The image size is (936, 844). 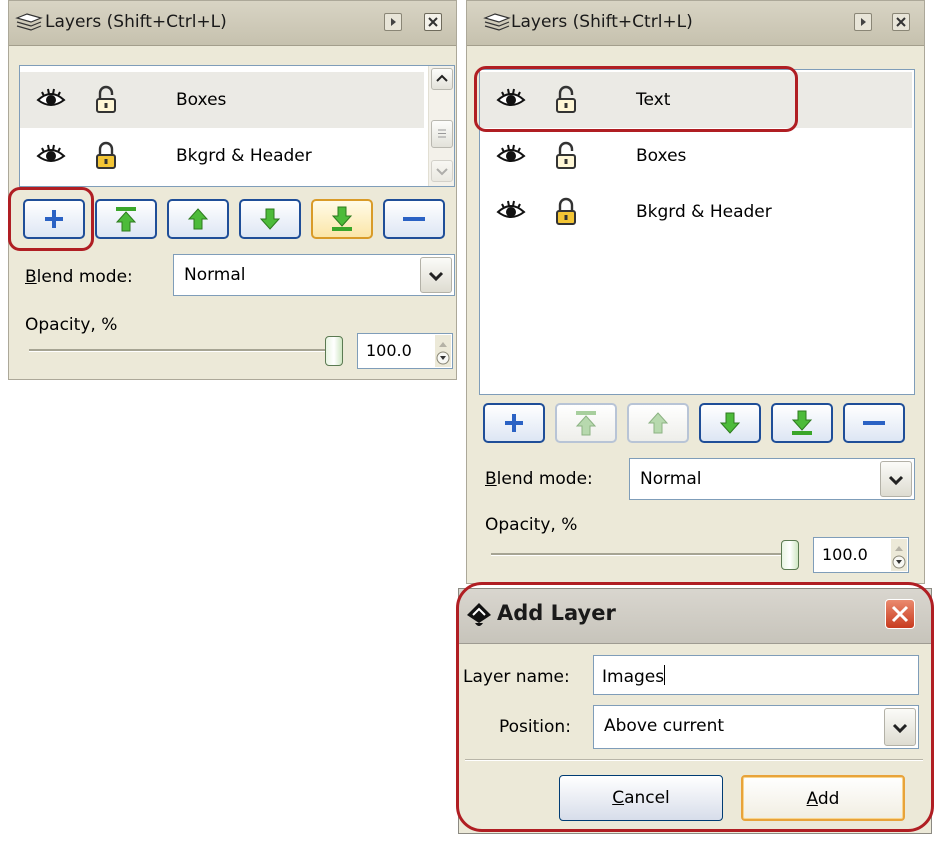 What do you see at coordinates (232, 23) in the screenshot?
I see `left-panel-titlebar: Layers (Shift+Ctrl+L)` at bounding box center [232, 23].